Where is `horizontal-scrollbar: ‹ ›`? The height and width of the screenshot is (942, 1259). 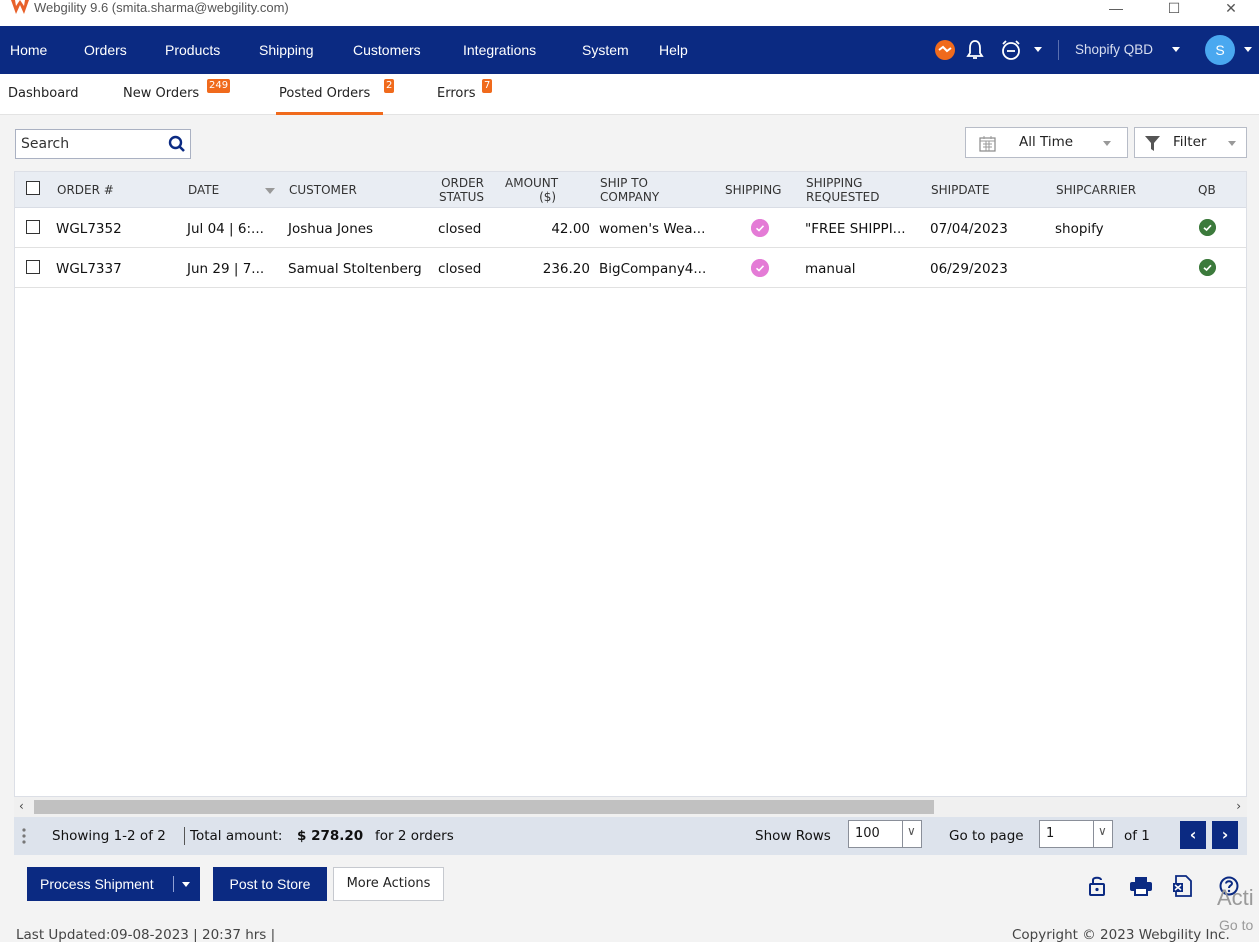 horizontal-scrollbar: ‹ › is located at coordinates (630, 807).